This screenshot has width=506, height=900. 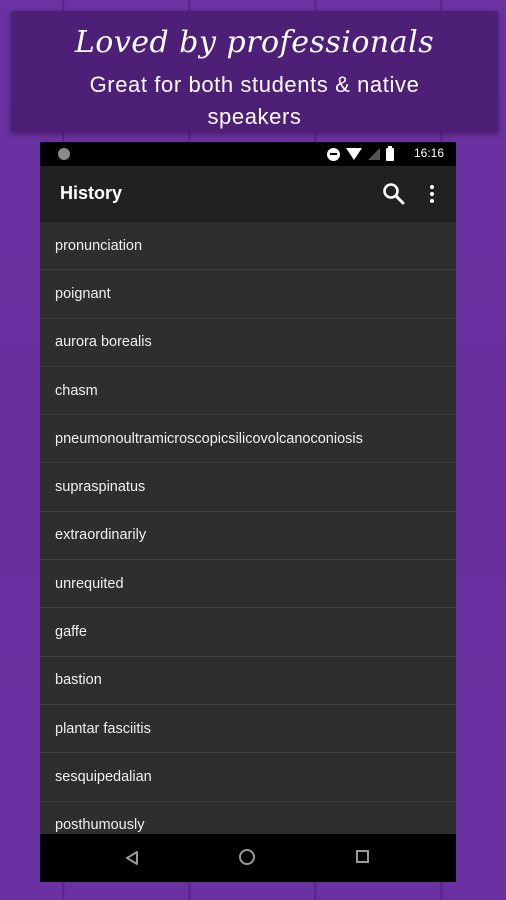 What do you see at coordinates (248, 294) in the screenshot?
I see `history-item: poignant` at bounding box center [248, 294].